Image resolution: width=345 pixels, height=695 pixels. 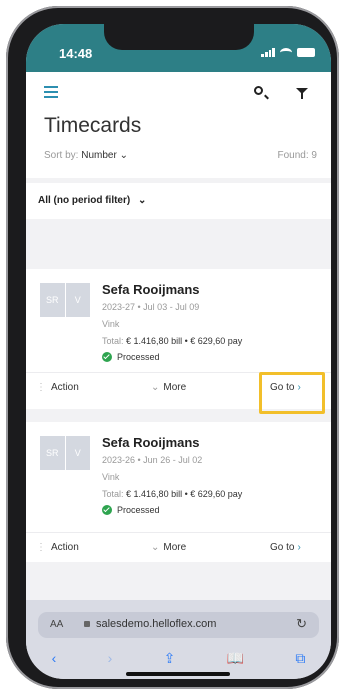 What do you see at coordinates (54, 660) in the screenshot?
I see `back-icon: ‹` at bounding box center [54, 660].